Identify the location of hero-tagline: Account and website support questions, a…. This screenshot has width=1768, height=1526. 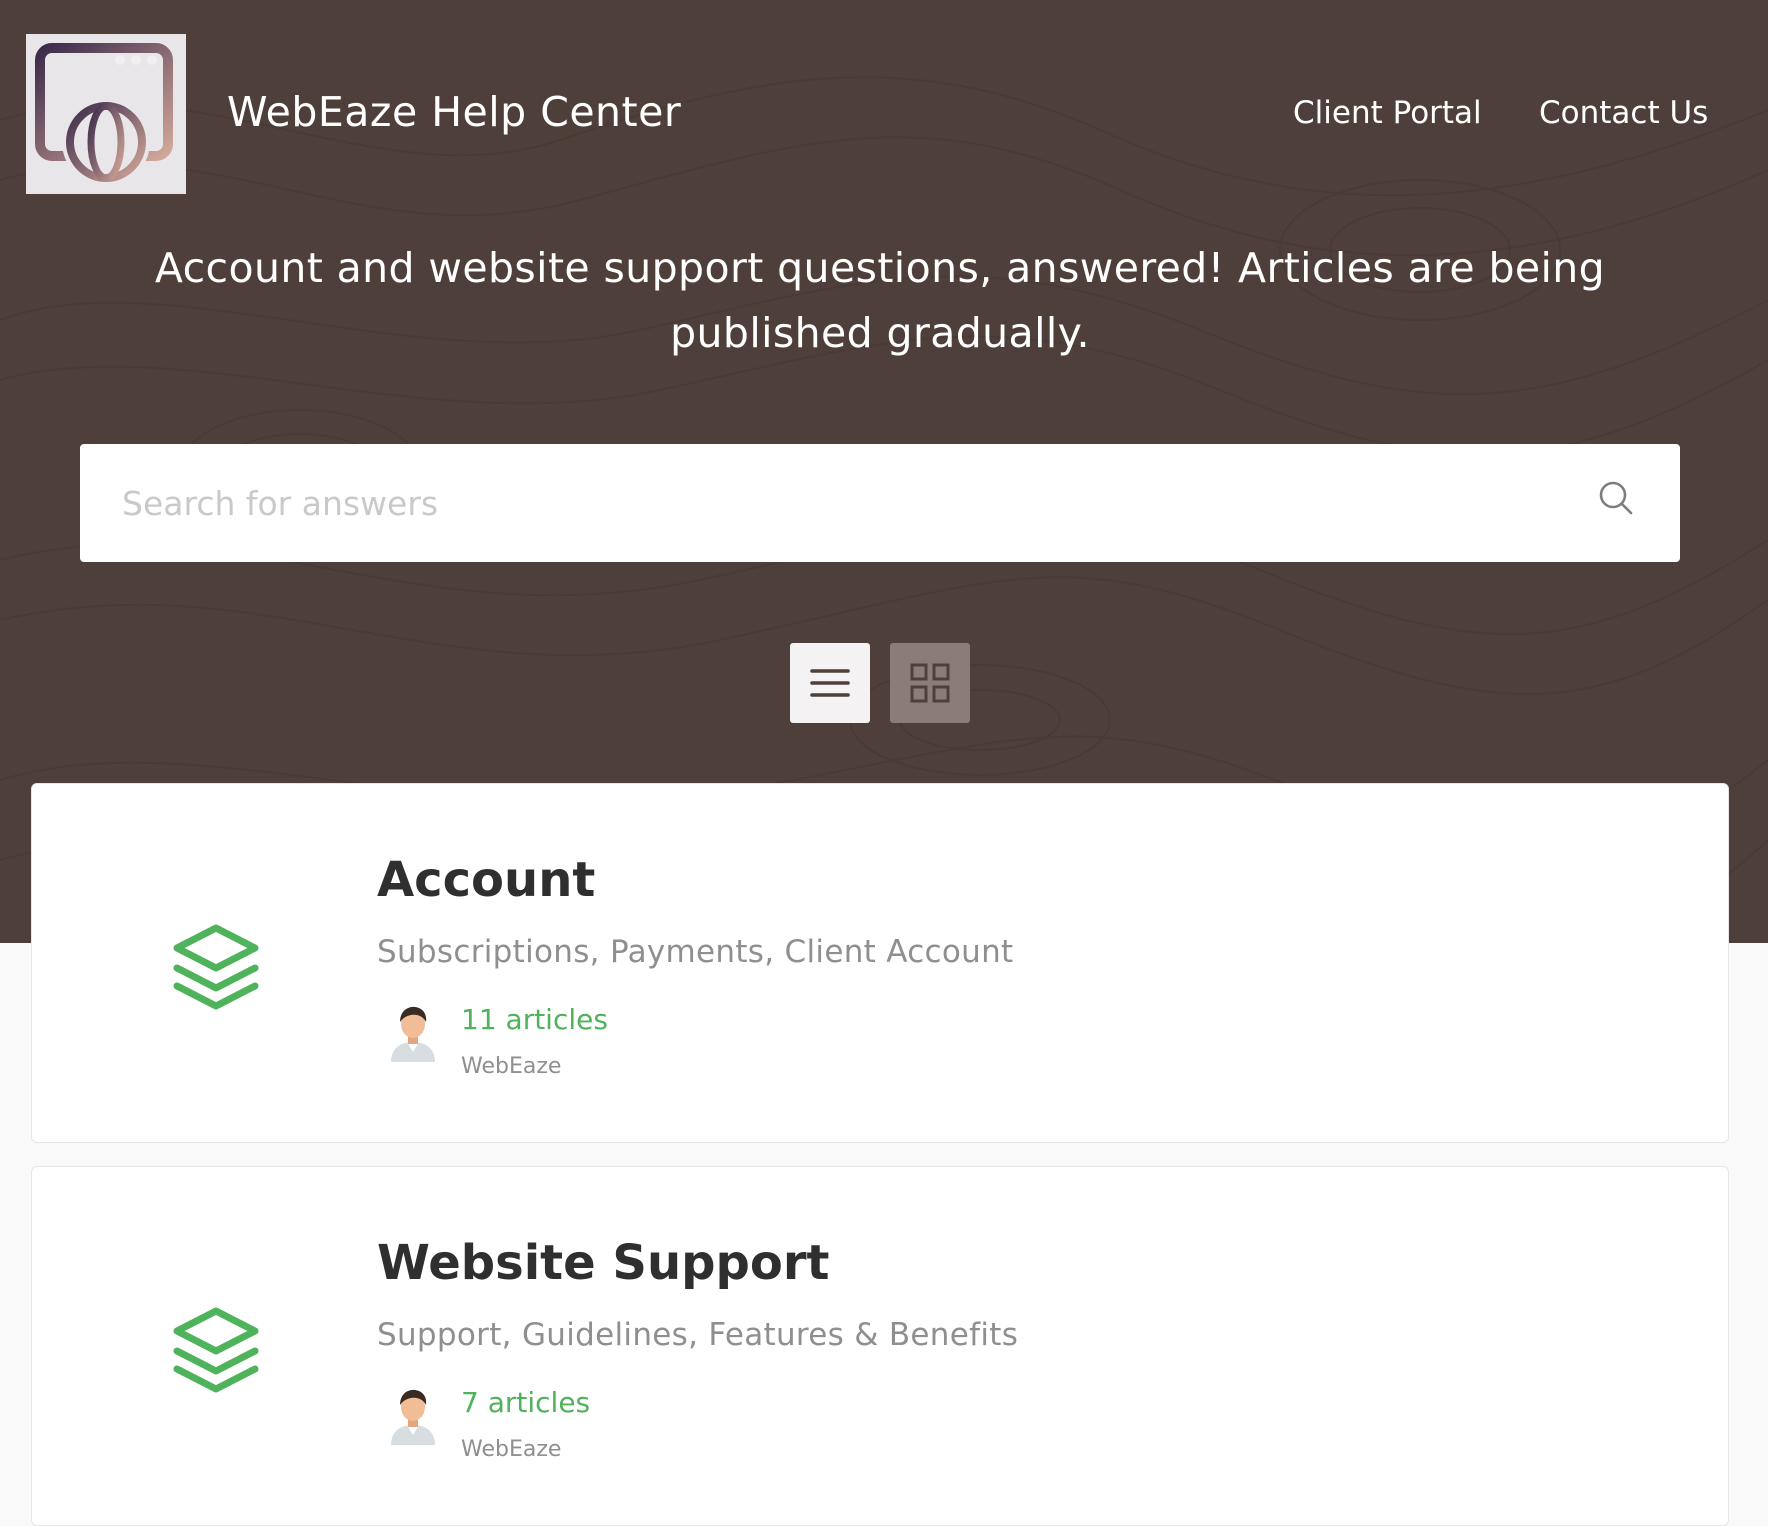
(880, 300).